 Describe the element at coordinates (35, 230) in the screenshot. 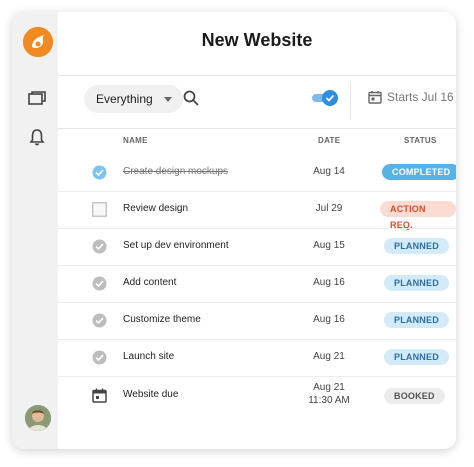

I see `sidebar` at that location.